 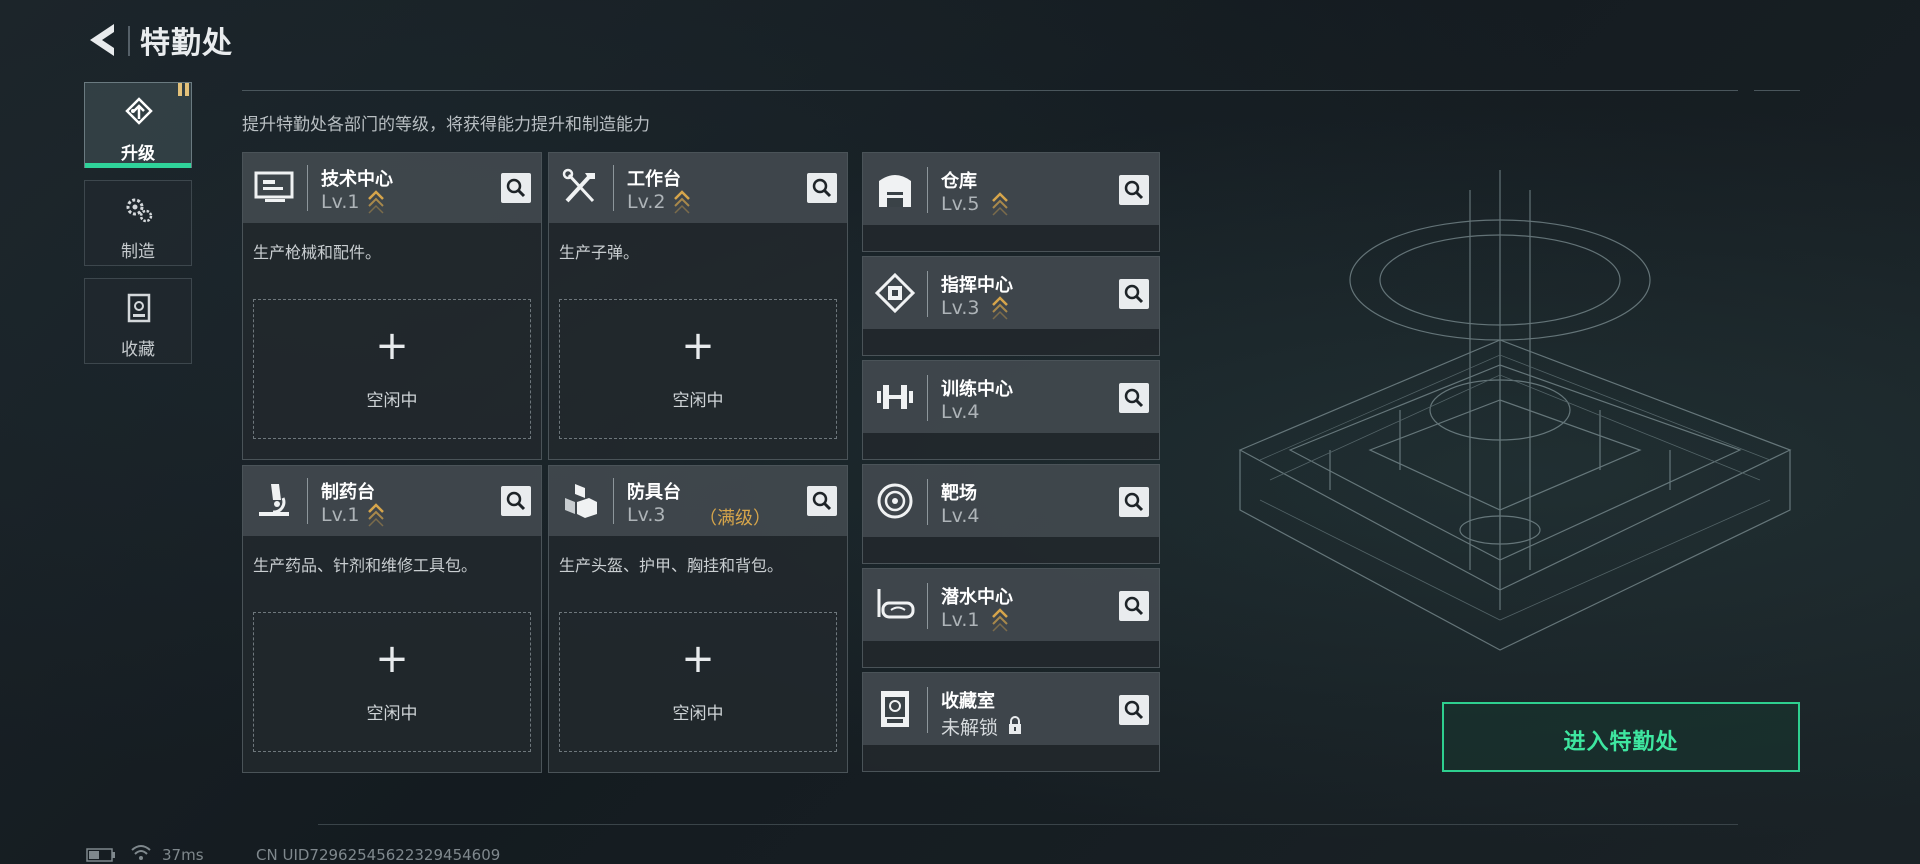 What do you see at coordinates (1011, 501) in the screenshot?
I see `facility-header: 靶场 Lv.4` at bounding box center [1011, 501].